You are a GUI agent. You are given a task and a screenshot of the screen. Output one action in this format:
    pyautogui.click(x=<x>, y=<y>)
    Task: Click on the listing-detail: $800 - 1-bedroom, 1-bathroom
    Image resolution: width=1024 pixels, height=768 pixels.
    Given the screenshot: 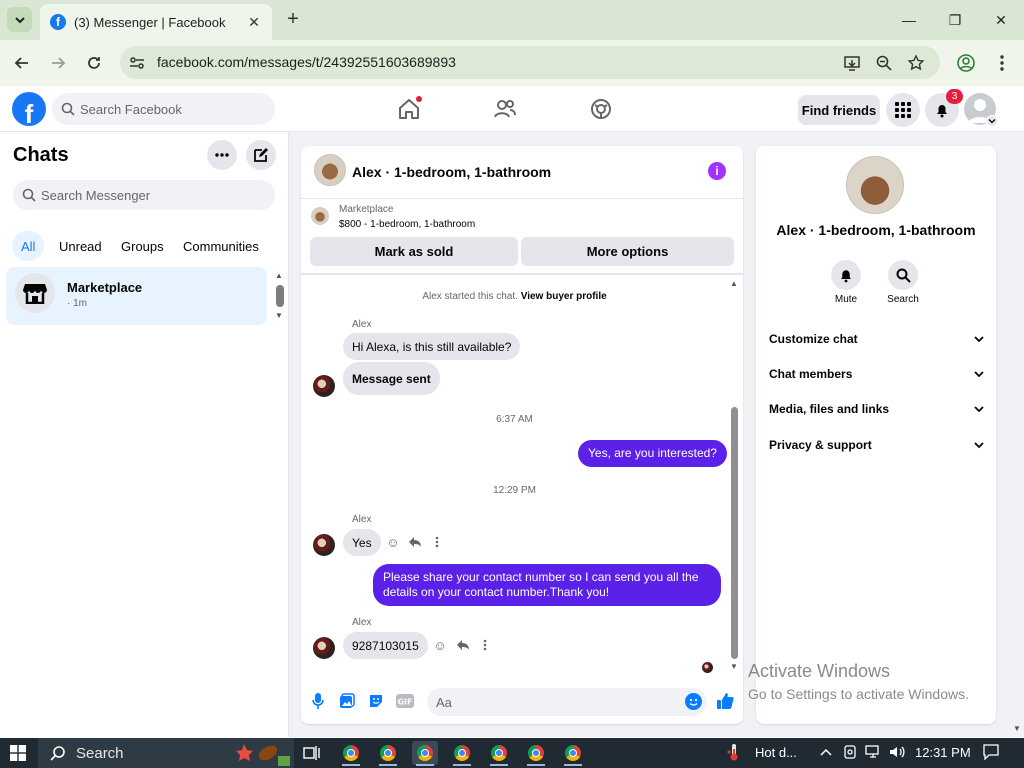 What is the action you would take?
    pyautogui.click(x=407, y=224)
    